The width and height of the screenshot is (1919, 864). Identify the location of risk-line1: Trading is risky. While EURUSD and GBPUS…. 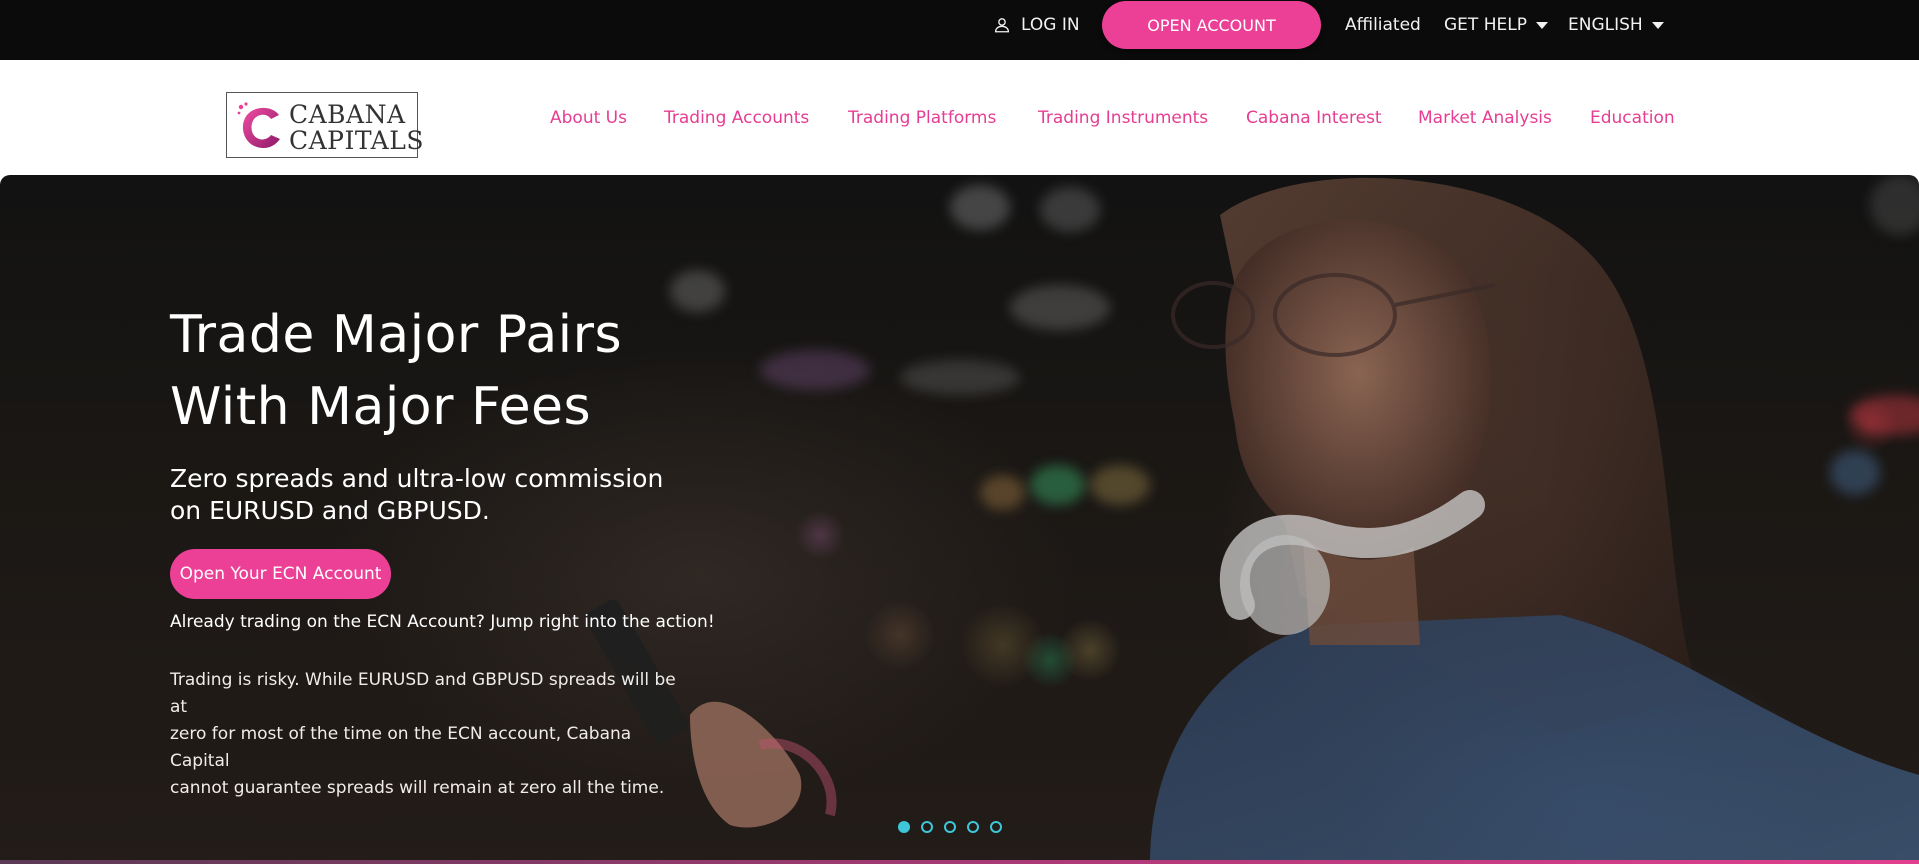
(423, 693).